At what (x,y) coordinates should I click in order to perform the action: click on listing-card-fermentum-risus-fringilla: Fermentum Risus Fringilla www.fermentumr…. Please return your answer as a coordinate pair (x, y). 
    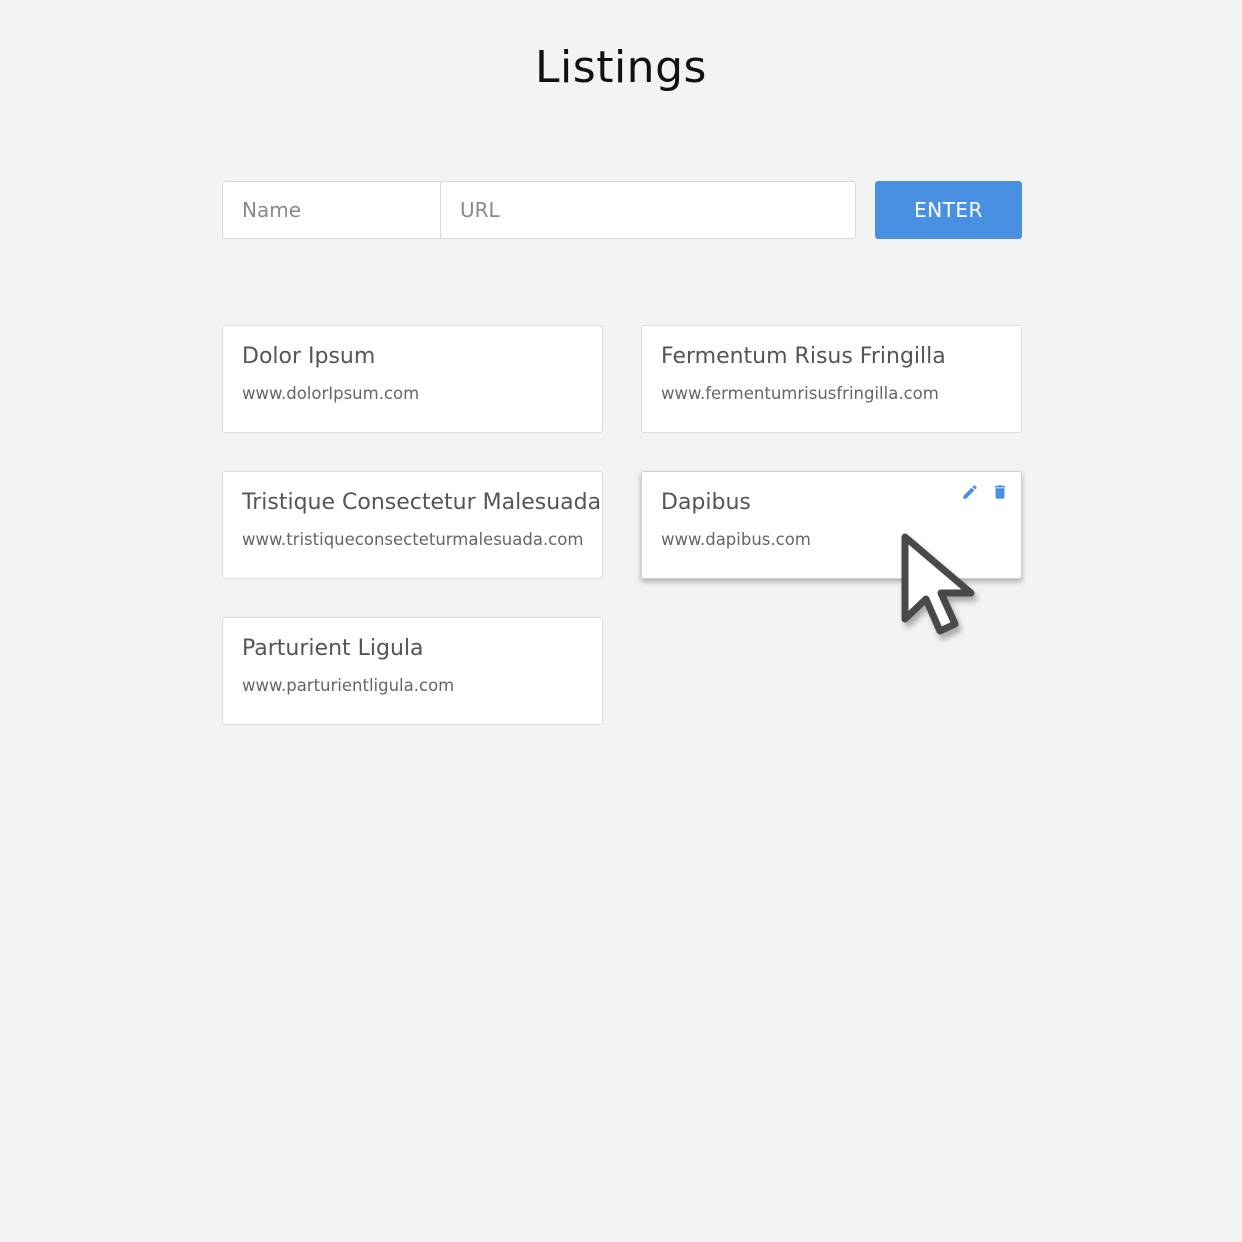
    Looking at the image, I should click on (831, 379).